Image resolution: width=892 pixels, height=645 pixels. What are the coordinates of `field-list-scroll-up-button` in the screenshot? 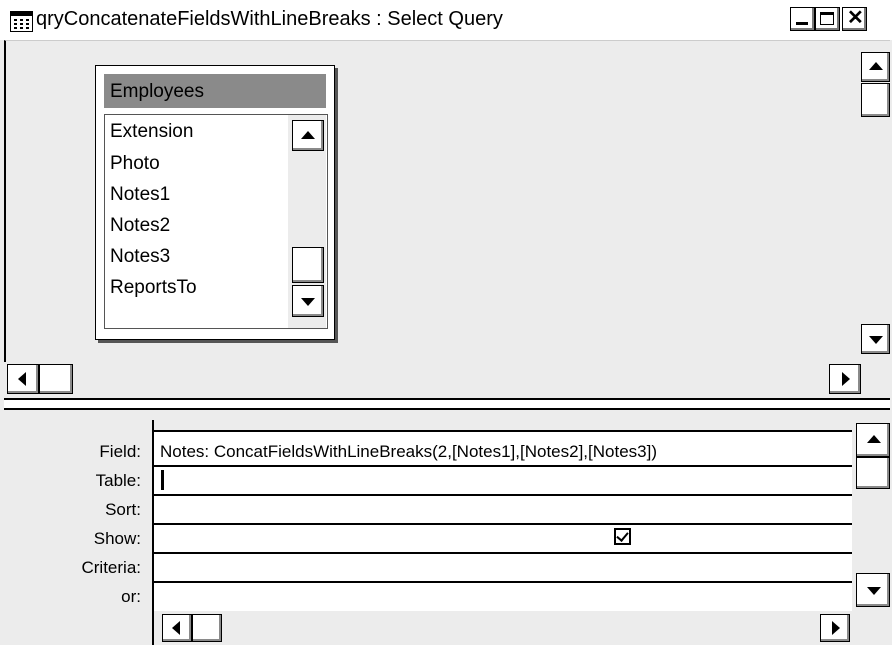 It's located at (308, 135).